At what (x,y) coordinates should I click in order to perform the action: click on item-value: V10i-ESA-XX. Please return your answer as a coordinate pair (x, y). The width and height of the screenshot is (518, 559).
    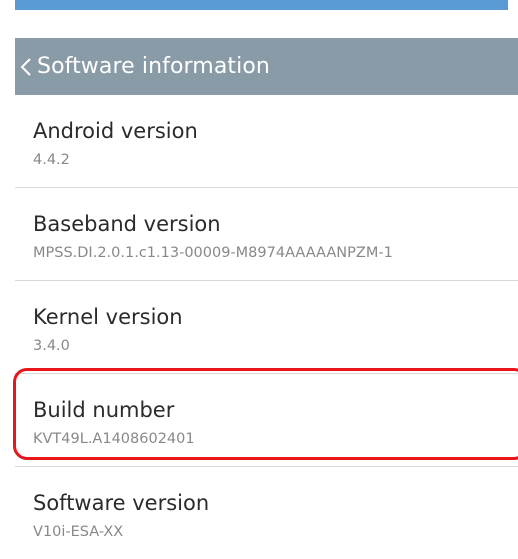
    Looking at the image, I should click on (78, 532).